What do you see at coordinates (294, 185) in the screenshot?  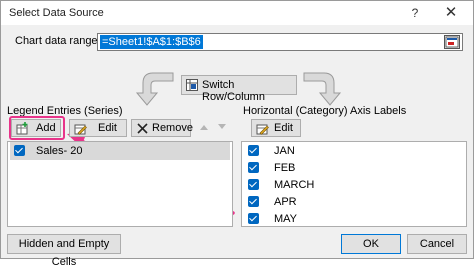 I see `axis-label-text: MARCH` at bounding box center [294, 185].